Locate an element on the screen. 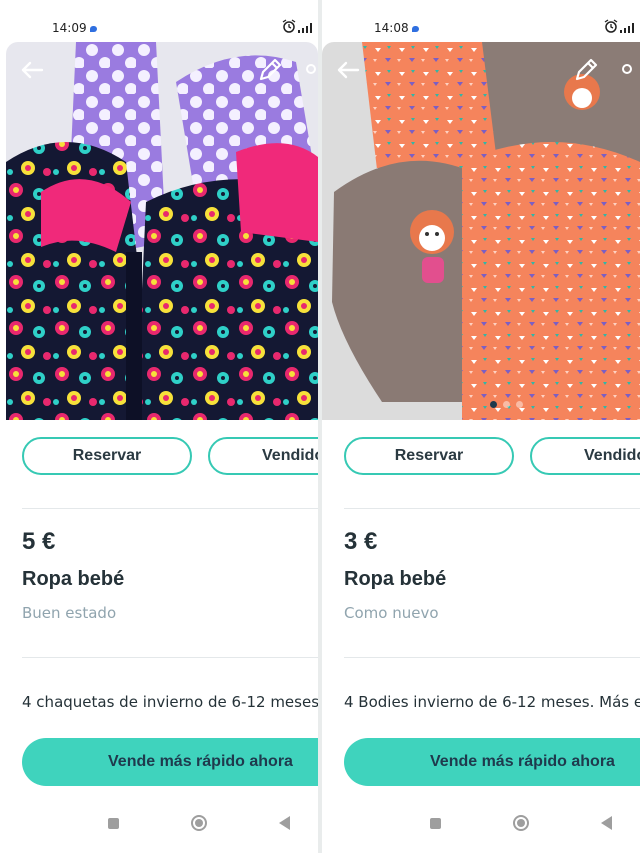  product-condition: Buen estado is located at coordinates (69, 613).